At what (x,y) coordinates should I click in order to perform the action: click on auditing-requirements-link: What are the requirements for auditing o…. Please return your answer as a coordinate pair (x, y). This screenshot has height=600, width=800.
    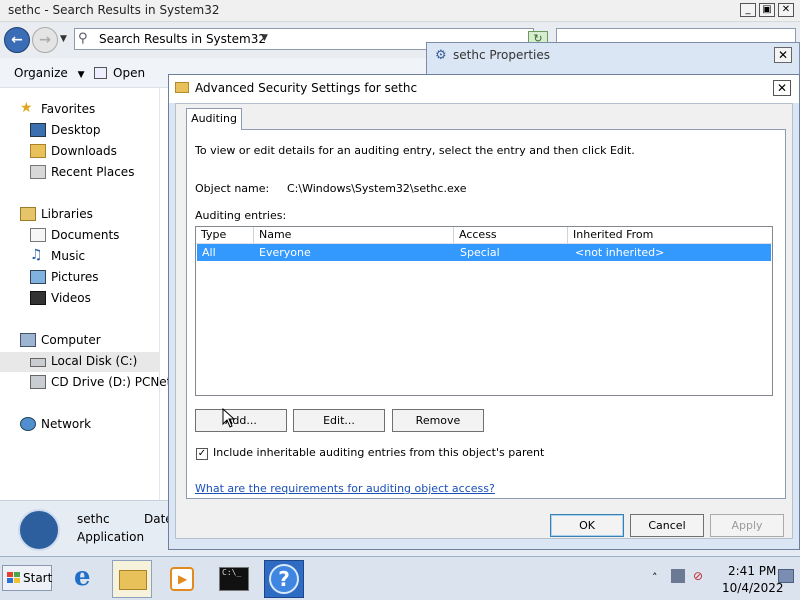
    Looking at the image, I should click on (345, 488).